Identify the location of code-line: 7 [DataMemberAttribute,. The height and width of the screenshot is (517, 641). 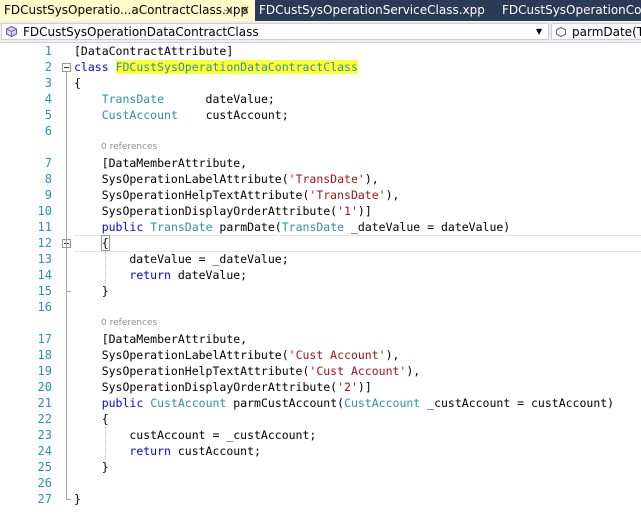
(320, 163).